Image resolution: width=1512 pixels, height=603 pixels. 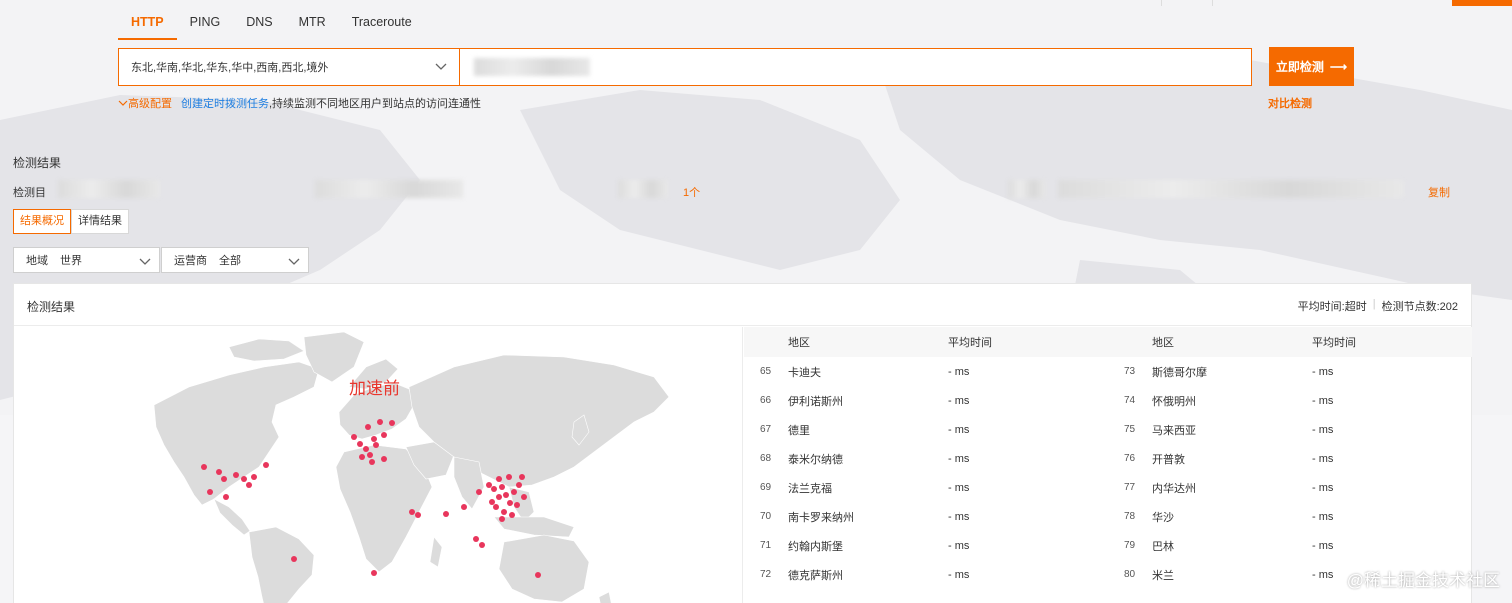 I want to click on row-region: 德里, so click(x=799, y=430).